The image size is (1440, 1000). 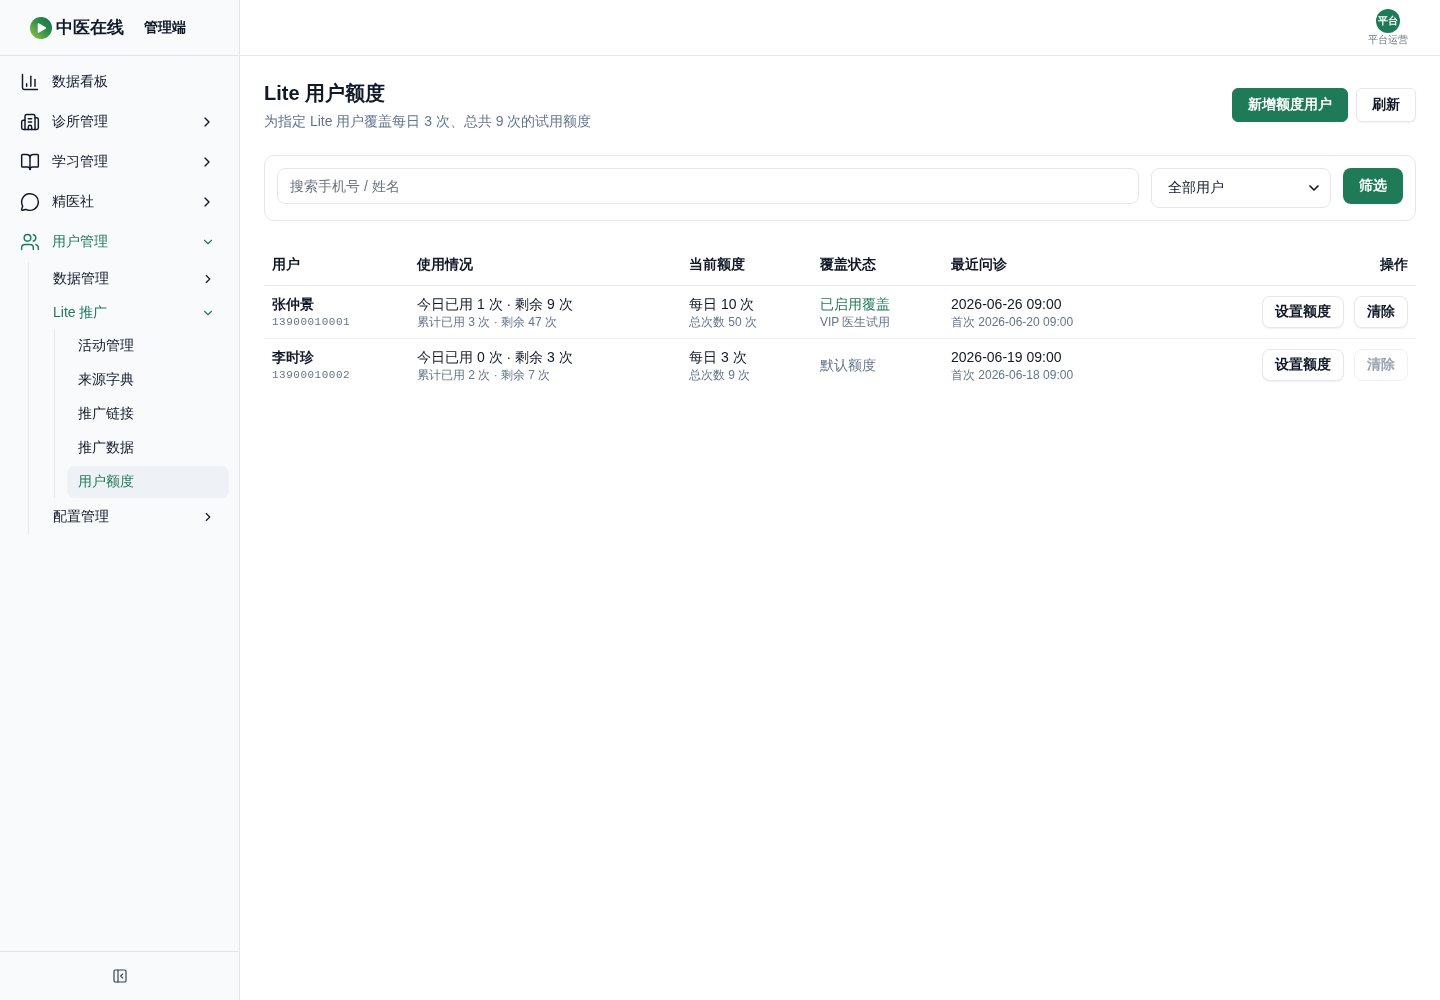 I want to click on sidebar-item: 推广链接, so click(x=148, y=414).